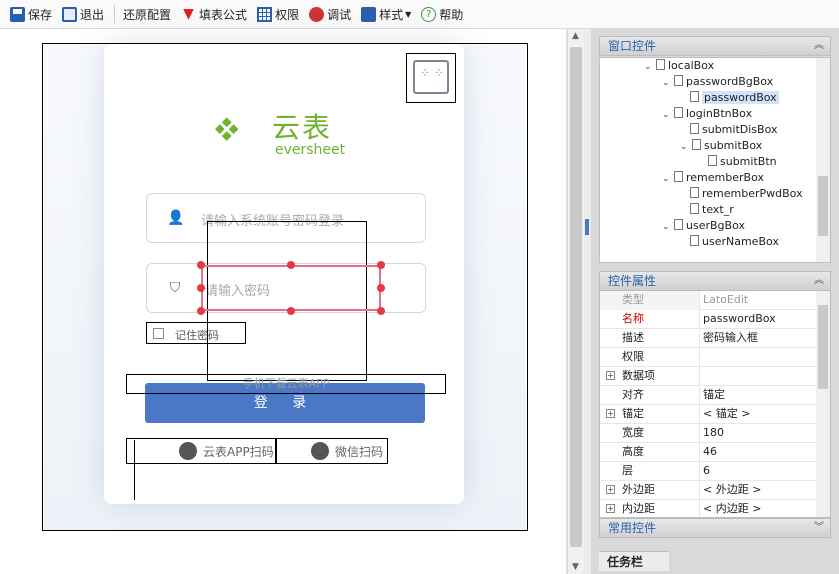  Describe the element at coordinates (310, 150) in the screenshot. I see `logo-subtitle: eversheet` at that location.